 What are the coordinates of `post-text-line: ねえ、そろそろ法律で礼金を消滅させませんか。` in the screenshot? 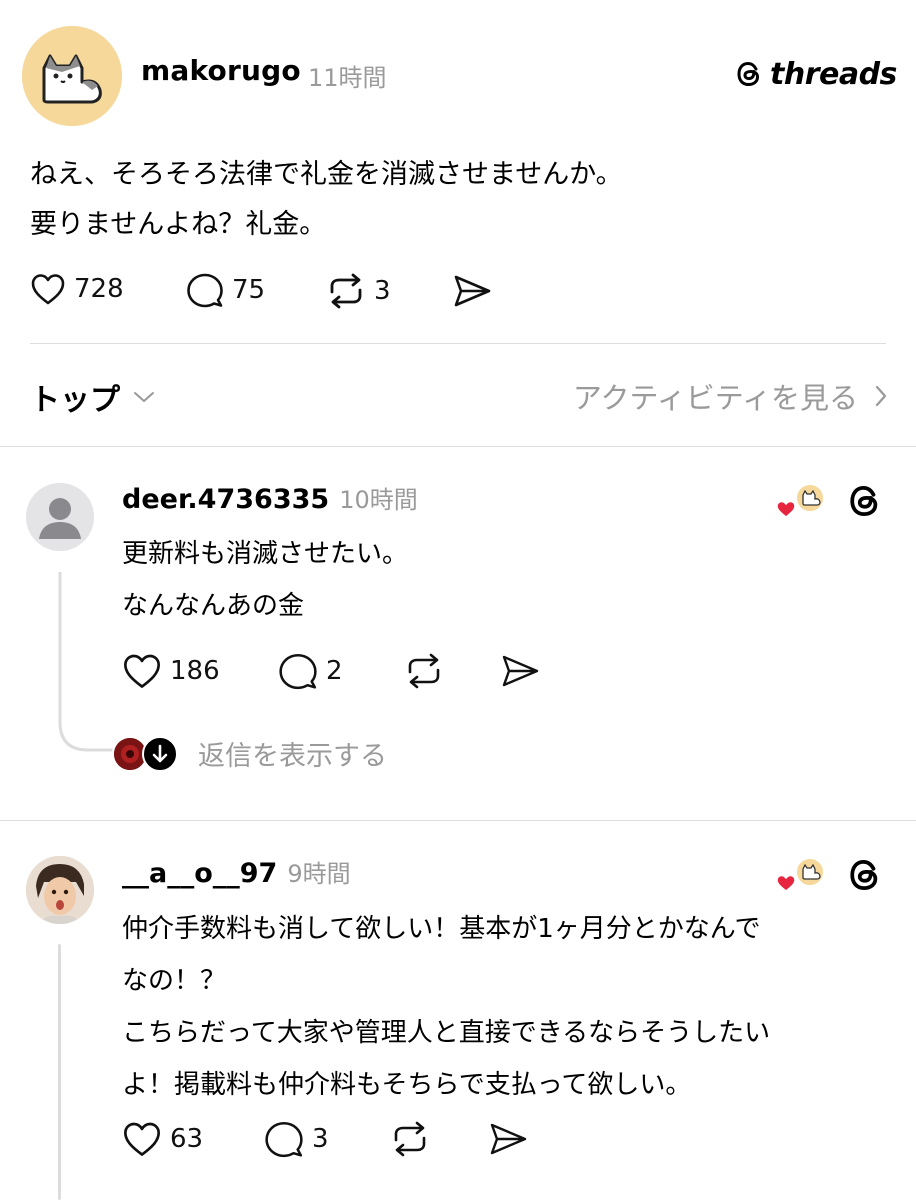 It's located at (326, 174).